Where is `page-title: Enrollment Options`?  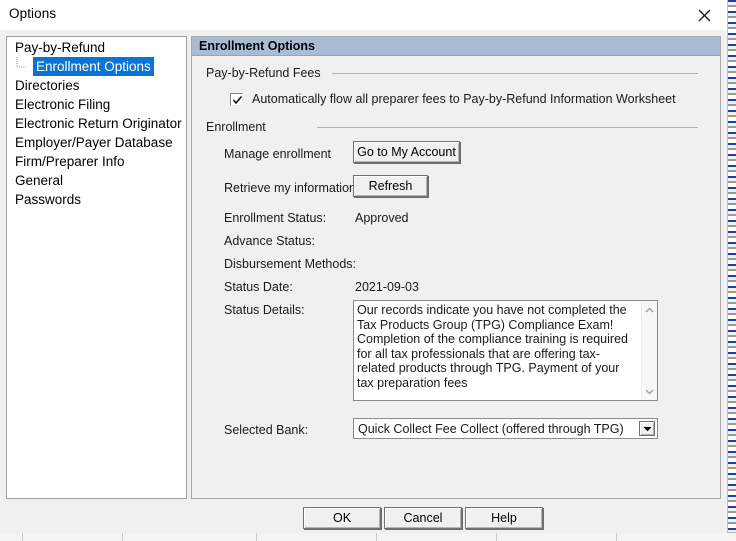 page-title: Enrollment Options is located at coordinates (257, 46).